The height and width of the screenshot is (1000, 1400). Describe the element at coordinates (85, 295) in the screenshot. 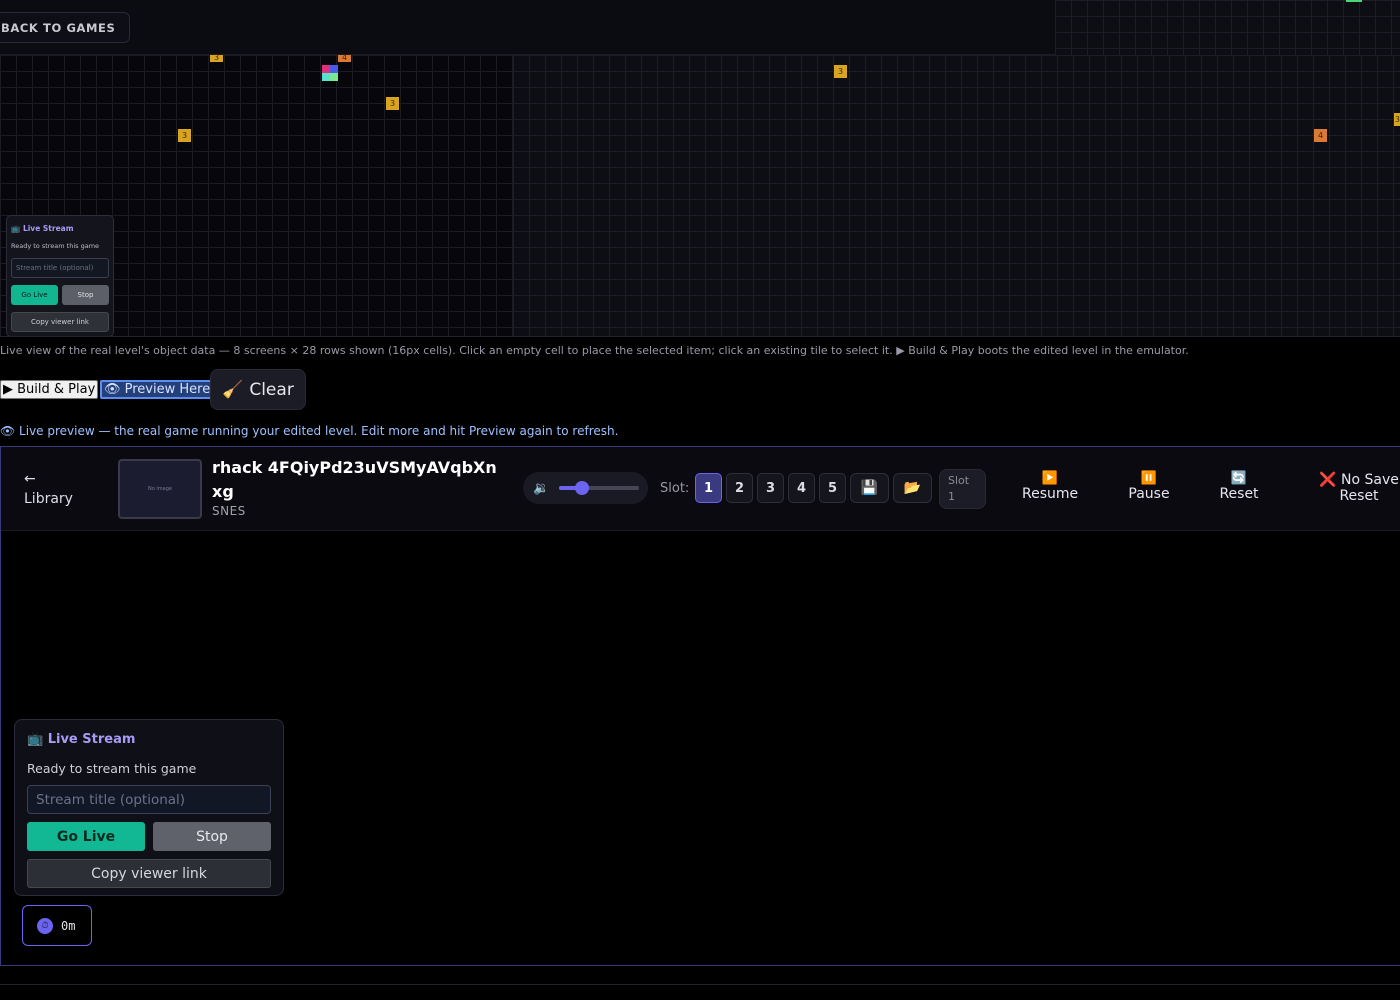

I see `mini-stop-button: Stop` at that location.